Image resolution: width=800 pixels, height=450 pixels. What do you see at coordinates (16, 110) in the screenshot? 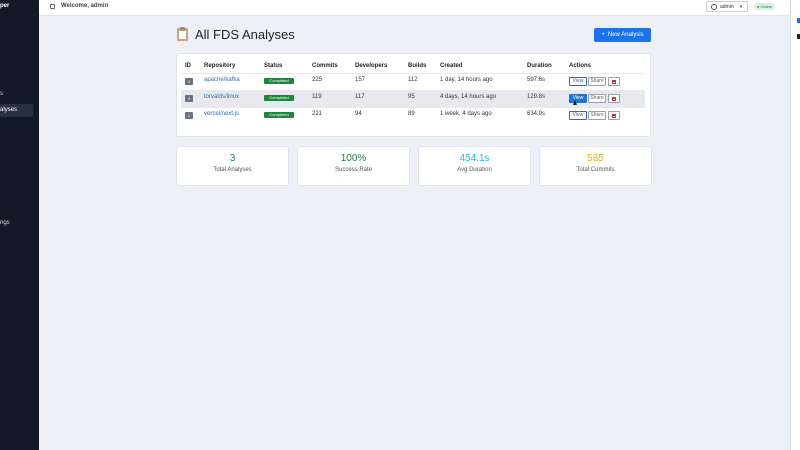
I see `sidebar-item-analyses: alyses` at bounding box center [16, 110].